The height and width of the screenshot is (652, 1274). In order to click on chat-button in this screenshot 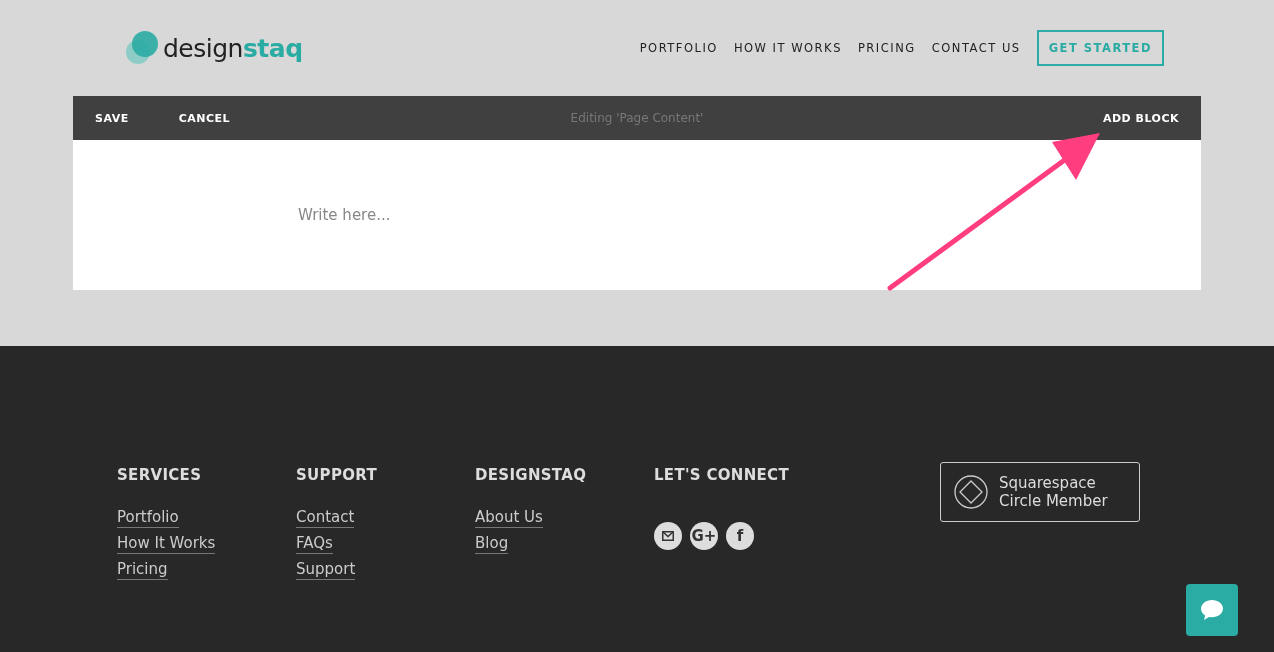, I will do `click(1212, 610)`.